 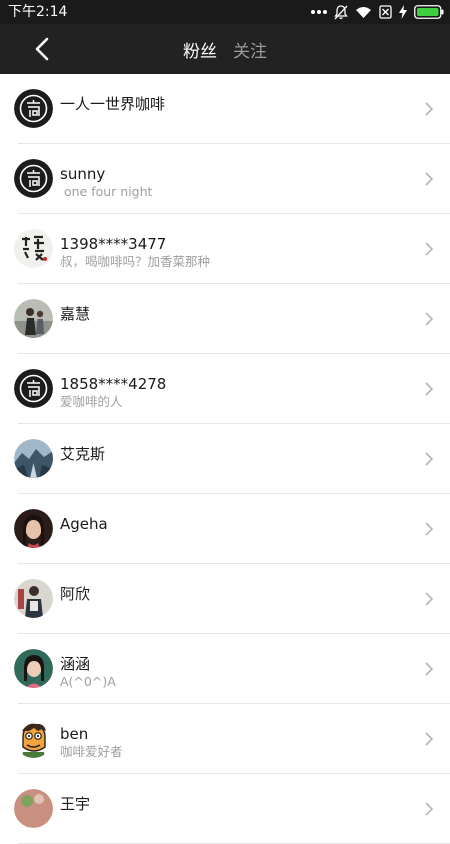 What do you see at coordinates (225, 179) in the screenshot?
I see `list-item: sunny one four night` at bounding box center [225, 179].